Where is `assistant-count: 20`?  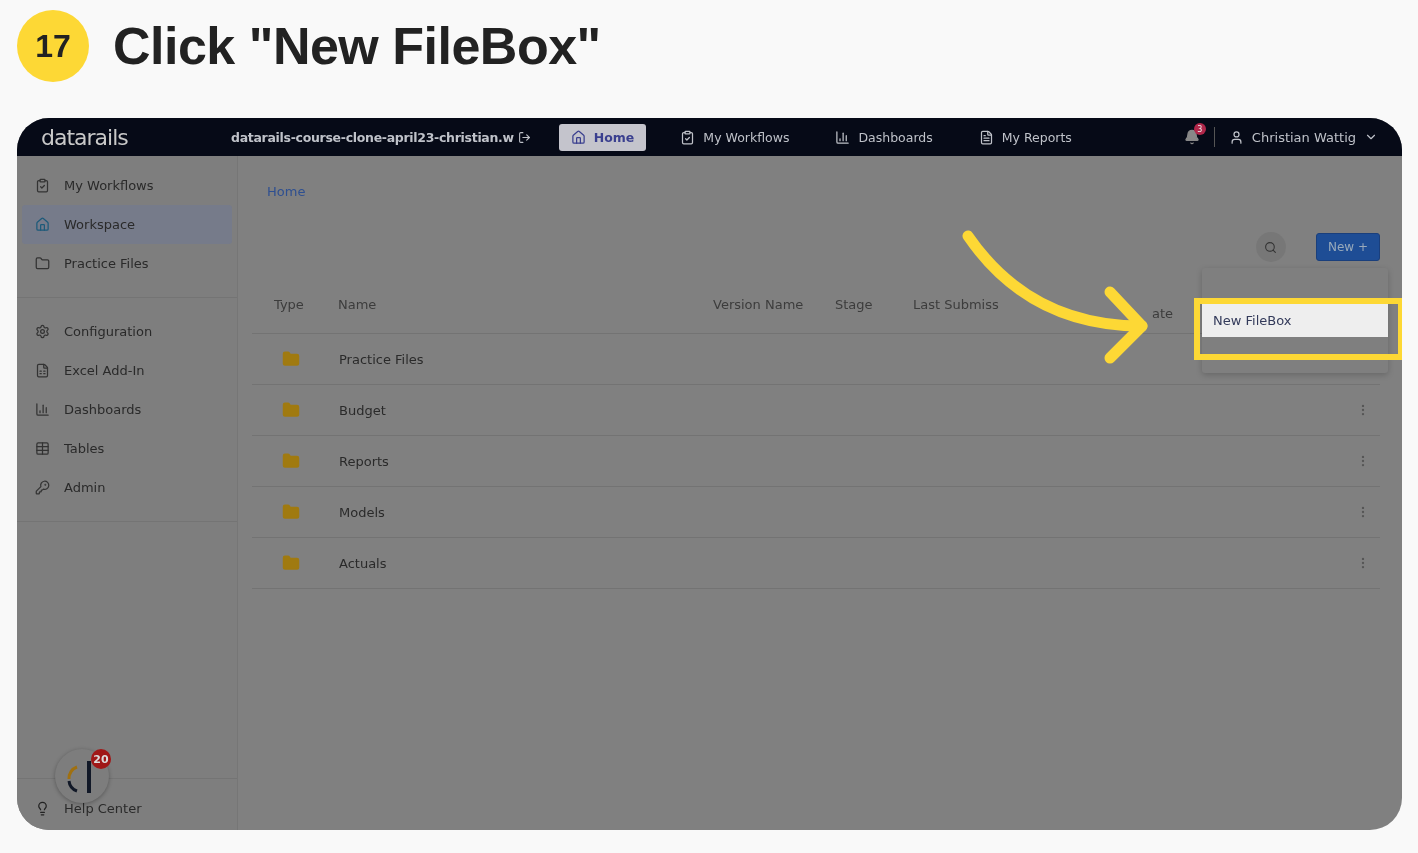
assistant-count: 20 is located at coordinates (101, 759).